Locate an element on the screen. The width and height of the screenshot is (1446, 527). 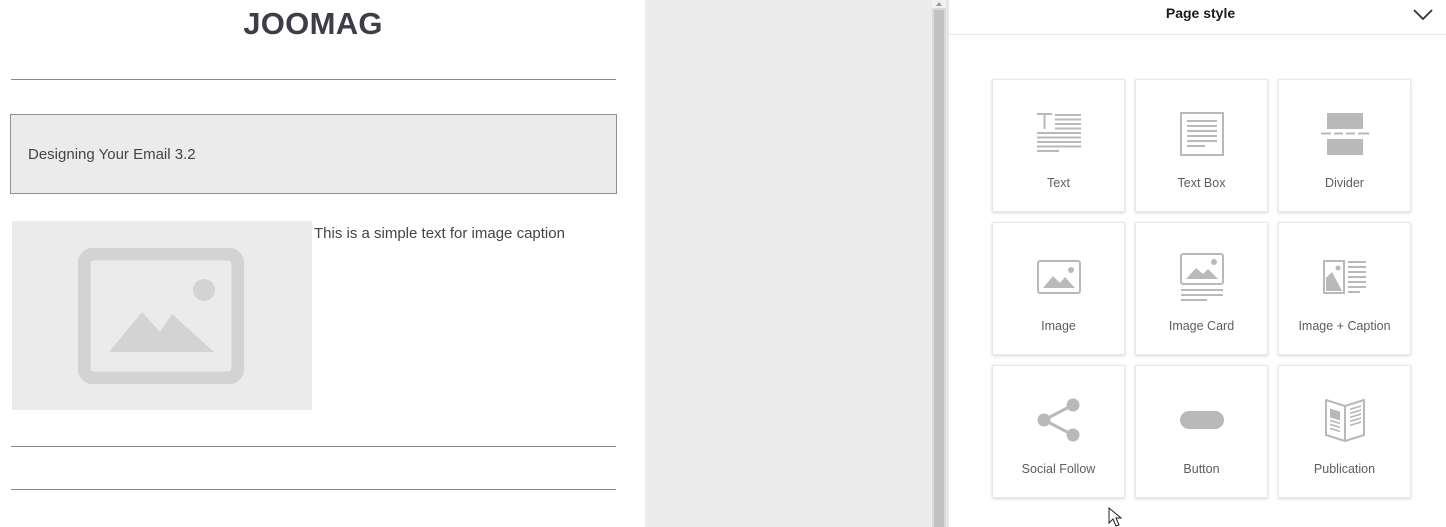
tile-label: Text is located at coordinates (1058, 183).